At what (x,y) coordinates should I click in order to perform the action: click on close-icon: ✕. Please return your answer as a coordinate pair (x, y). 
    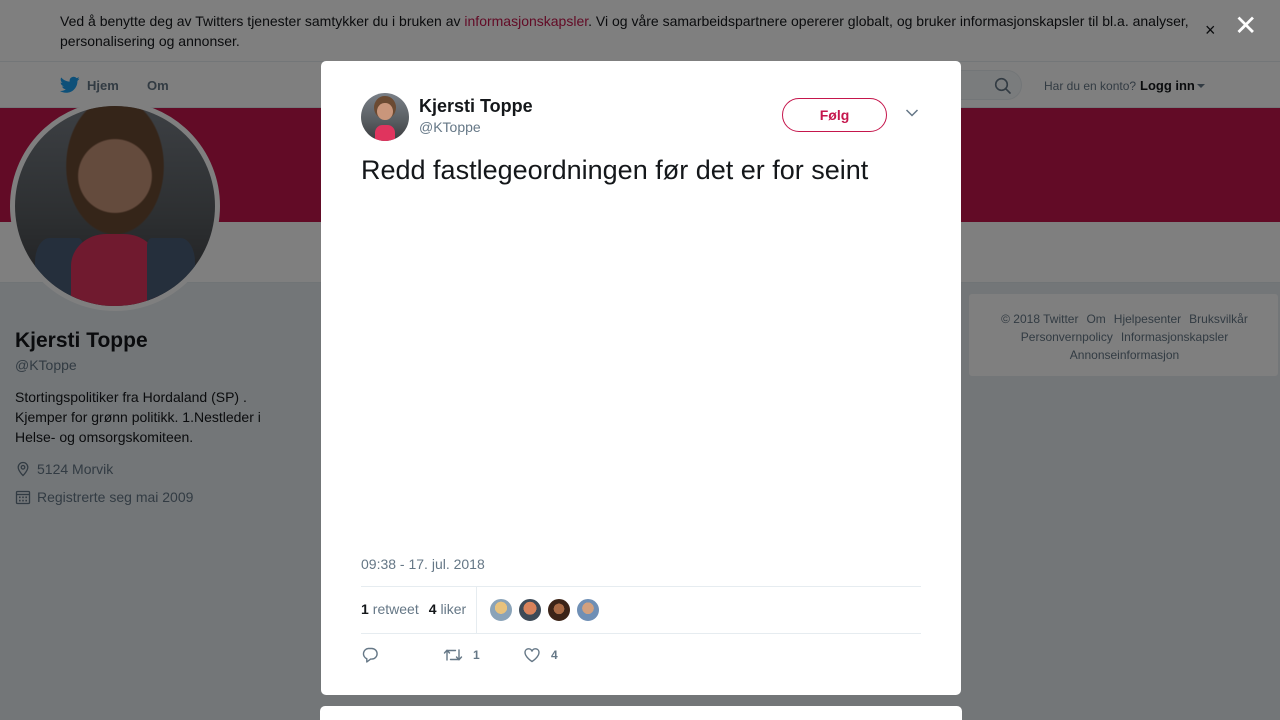
    Looking at the image, I should click on (1245, 26).